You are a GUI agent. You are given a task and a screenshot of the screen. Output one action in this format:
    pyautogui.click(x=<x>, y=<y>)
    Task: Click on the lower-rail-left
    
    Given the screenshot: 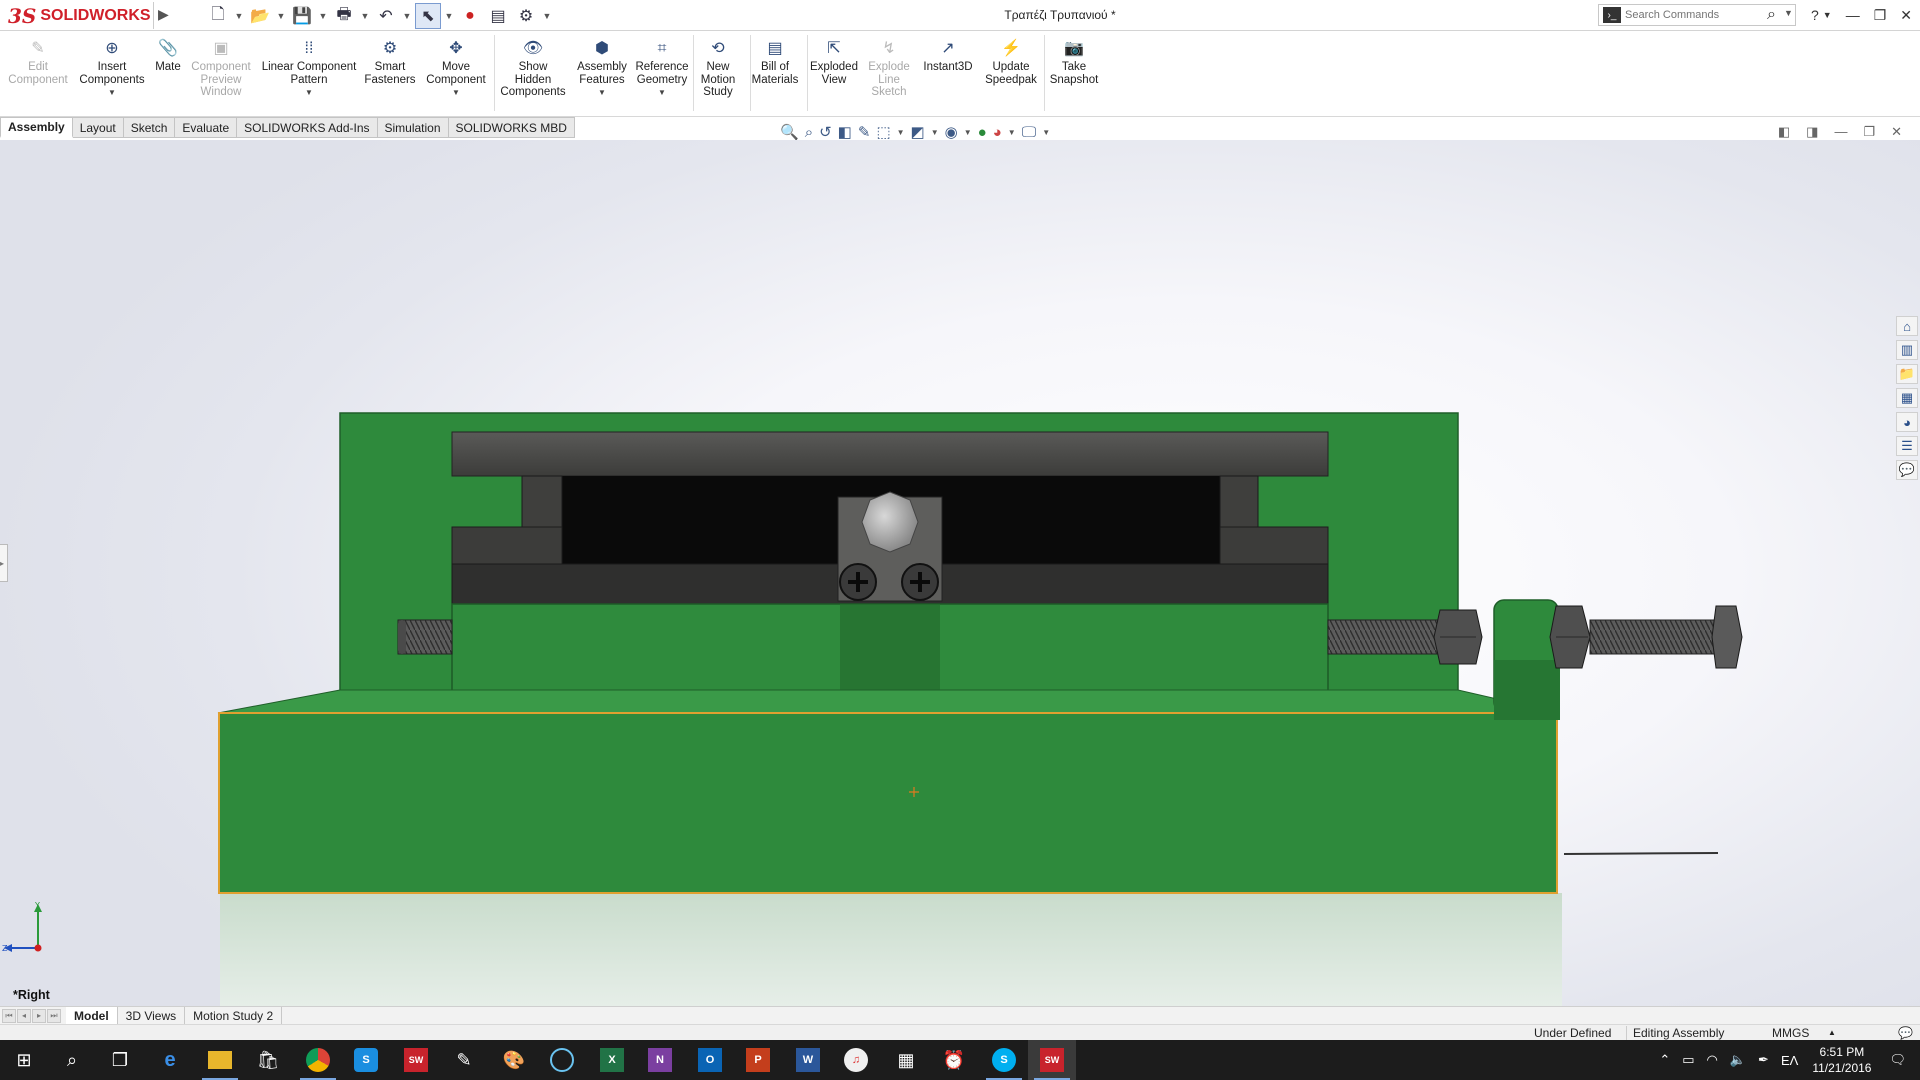 What is the action you would take?
    pyautogui.click(x=507, y=545)
    